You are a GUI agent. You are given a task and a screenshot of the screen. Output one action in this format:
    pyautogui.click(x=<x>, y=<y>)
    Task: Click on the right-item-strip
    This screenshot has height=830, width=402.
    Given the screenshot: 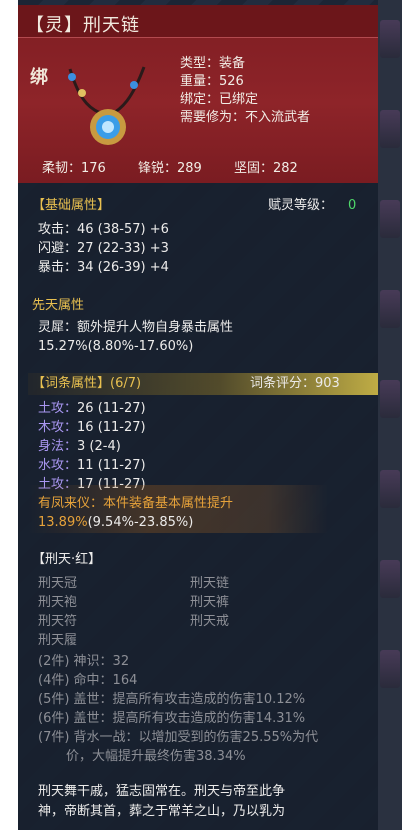 What is the action you would take?
    pyautogui.click(x=390, y=415)
    